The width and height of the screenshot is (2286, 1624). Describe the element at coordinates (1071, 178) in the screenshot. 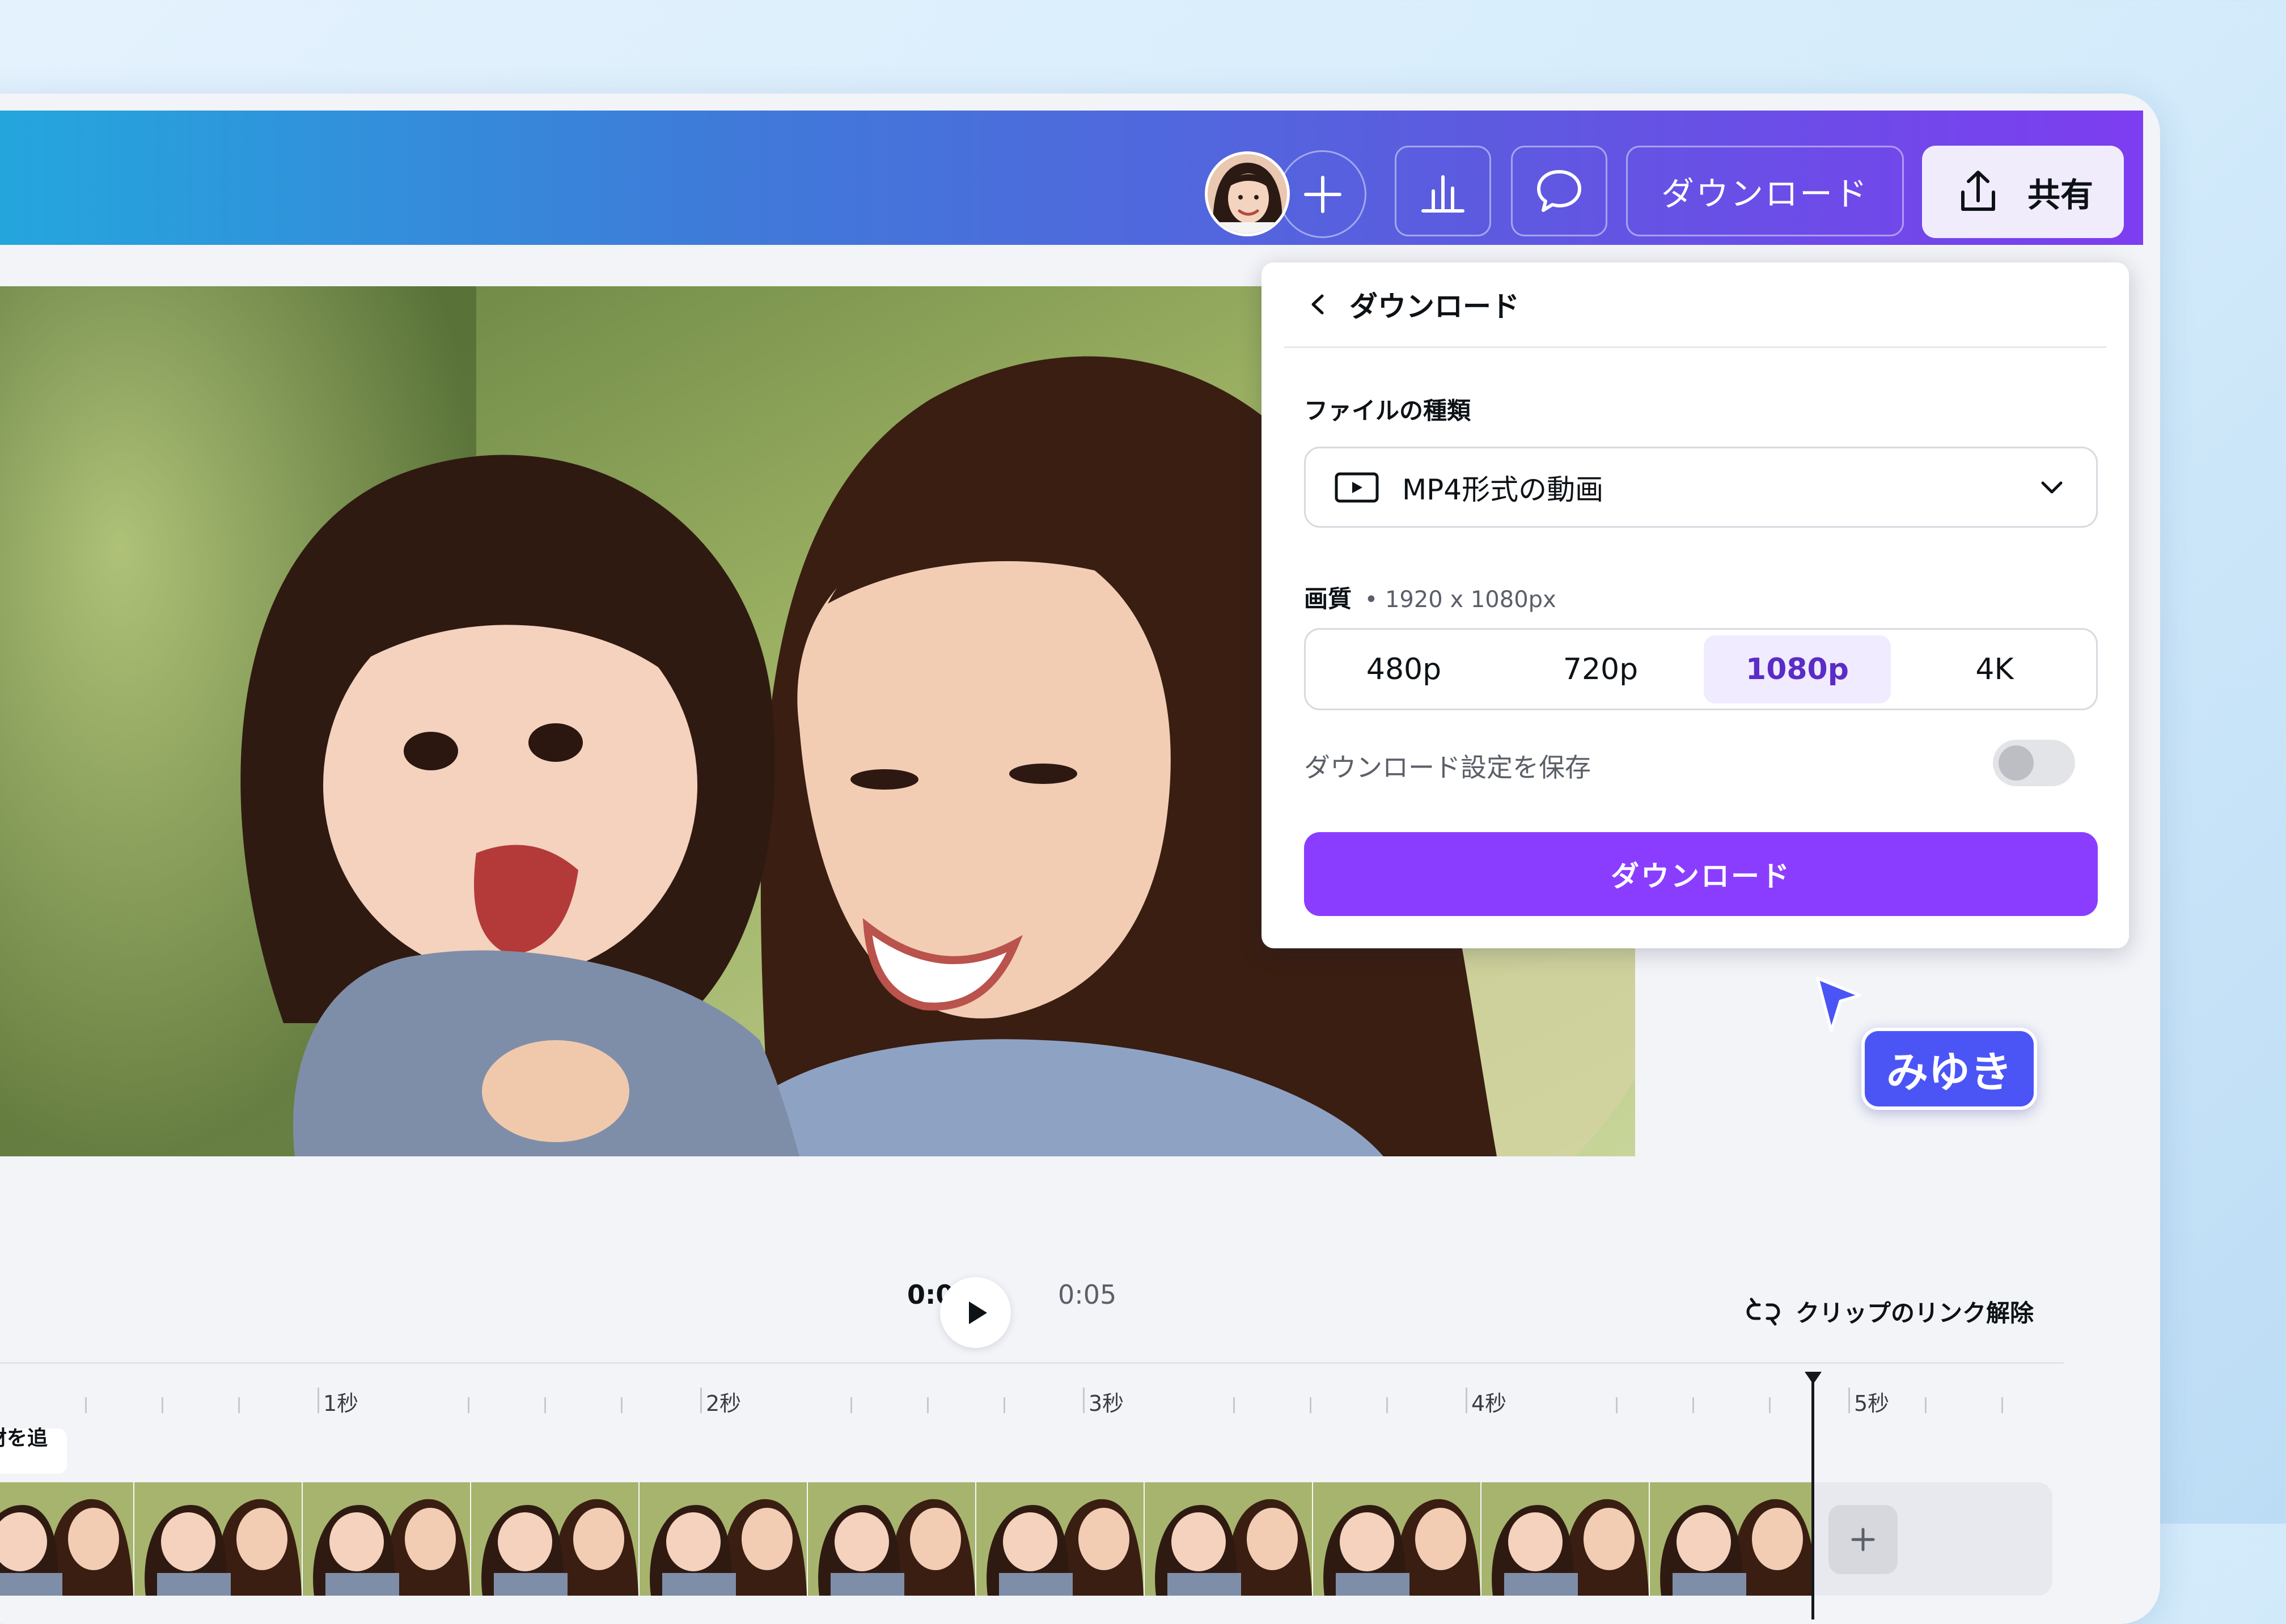

I see `top-bar: ダウンロード 共有` at that location.